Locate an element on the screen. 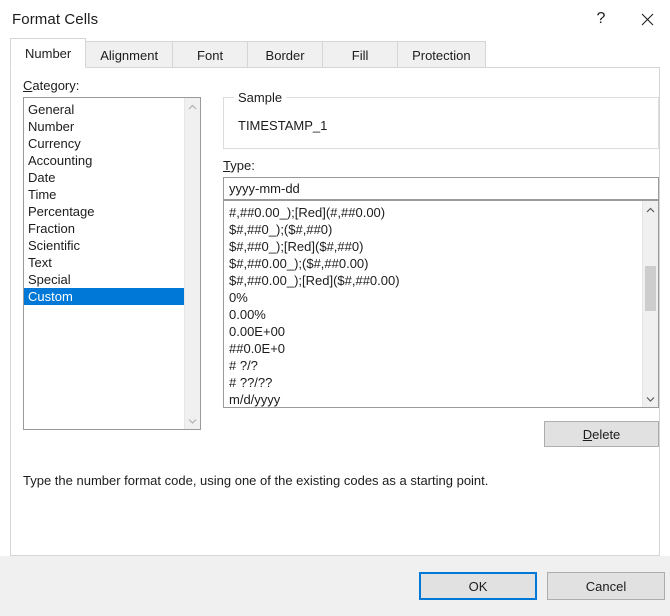  type-input is located at coordinates (441, 188).